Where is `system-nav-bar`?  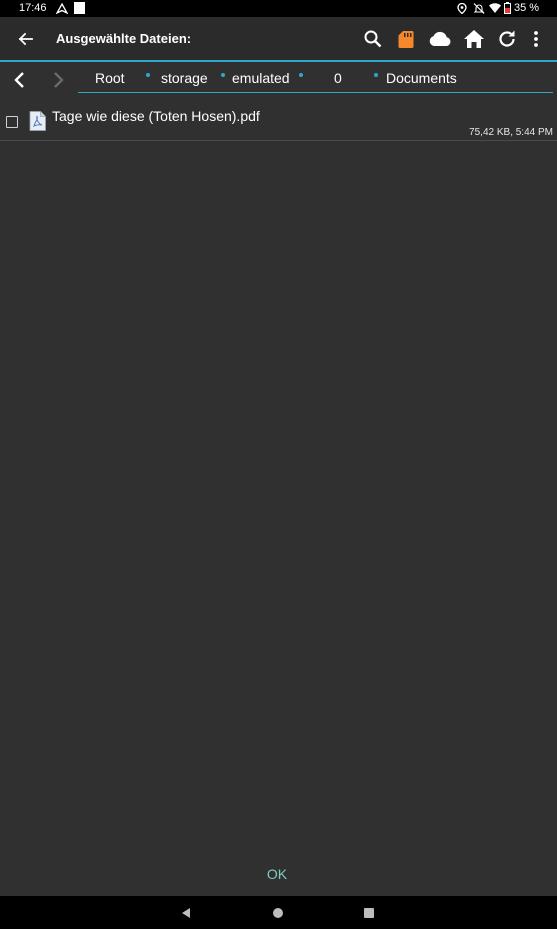 system-nav-bar is located at coordinates (278, 912).